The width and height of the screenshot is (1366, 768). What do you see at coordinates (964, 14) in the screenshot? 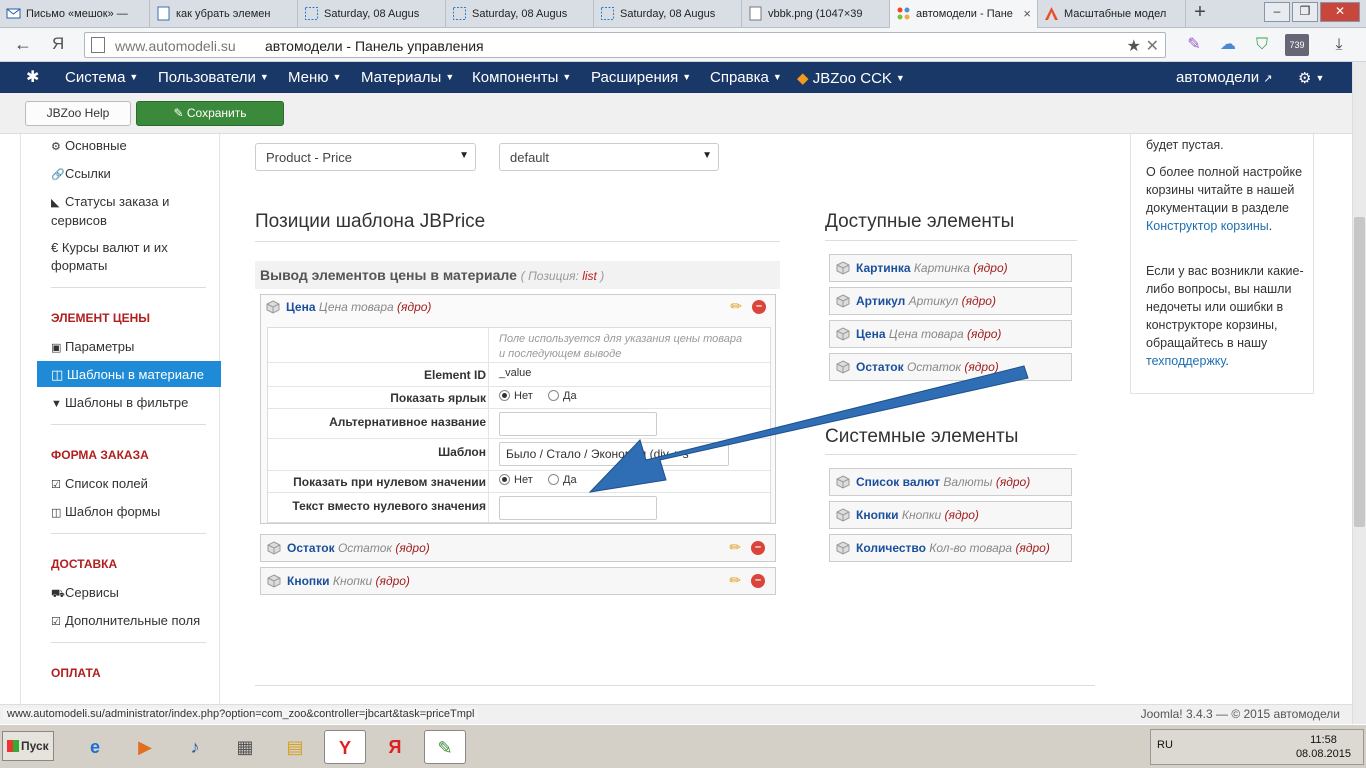
I see `browser-tab-active: автомодели - Пане ×` at bounding box center [964, 14].